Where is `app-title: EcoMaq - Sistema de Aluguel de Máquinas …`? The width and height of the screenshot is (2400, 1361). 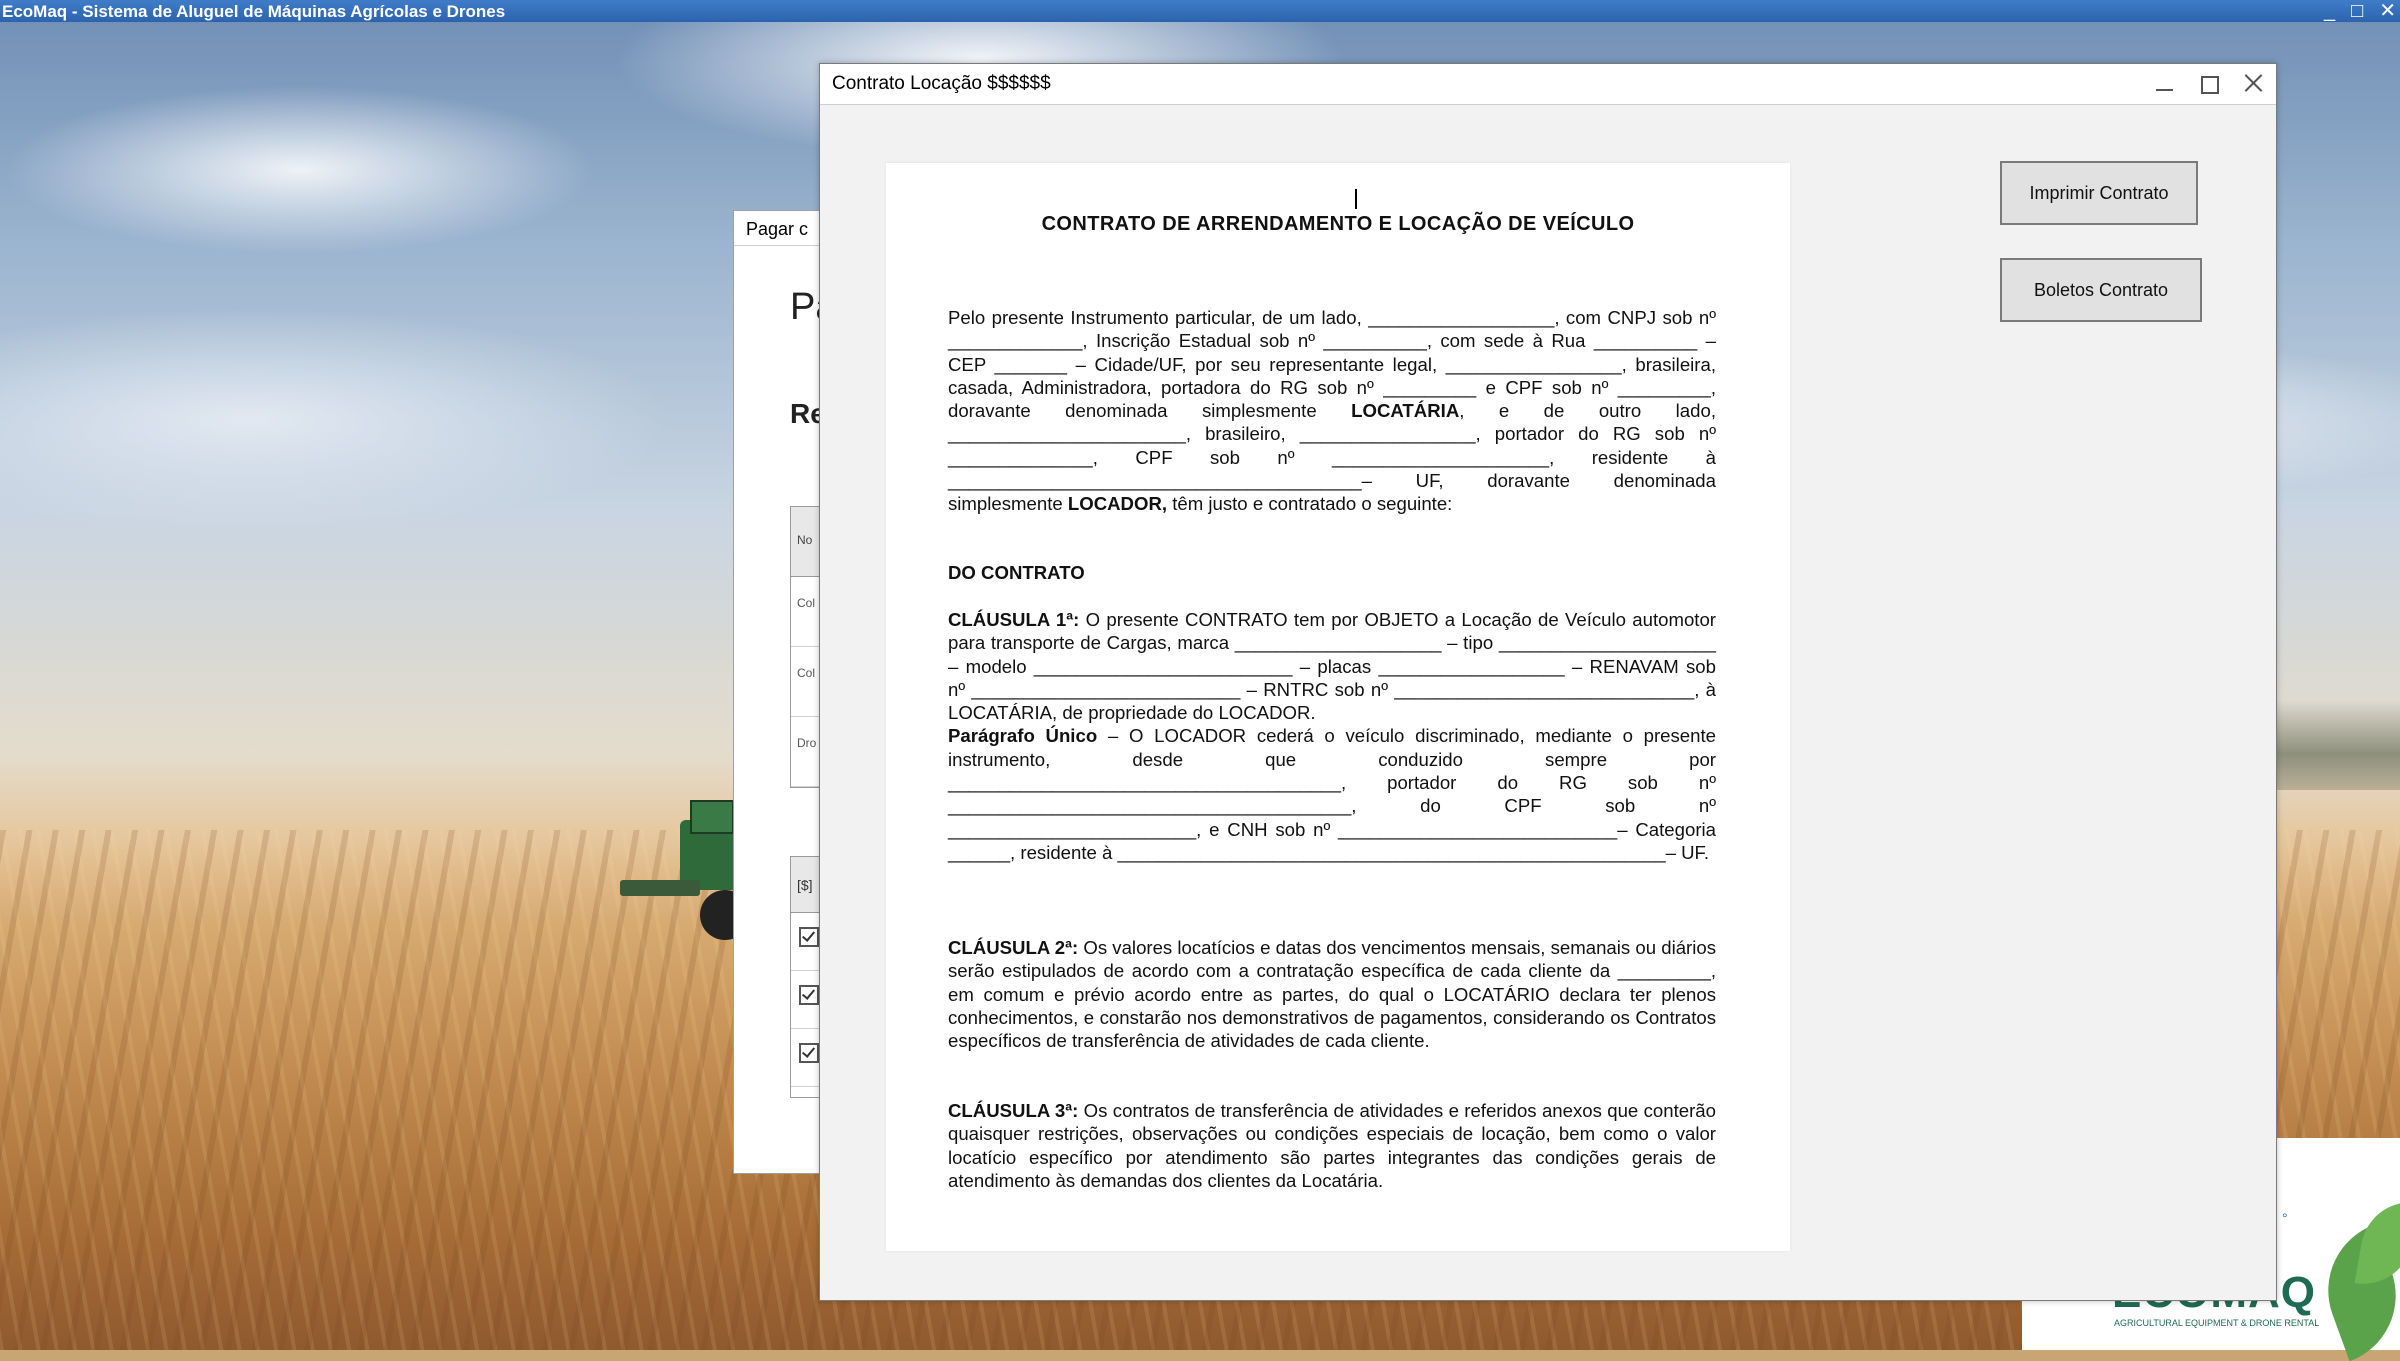
app-title: EcoMaq - Sistema de Aluguel de Máquinas … is located at coordinates (254, 11).